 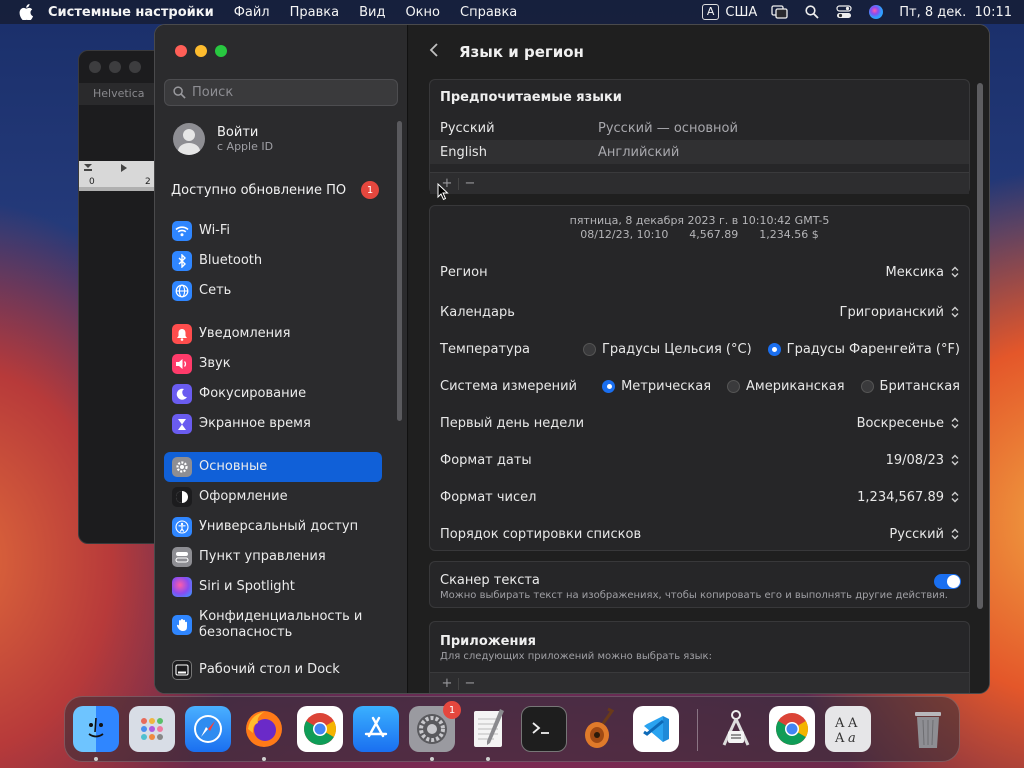 I want to click on sidebar-item-label: Сеть, so click(x=215, y=290).